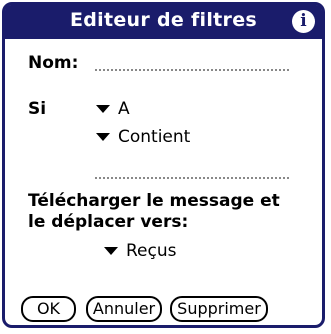 This screenshot has height=334, width=331. I want to click on name-field, so click(192, 70).